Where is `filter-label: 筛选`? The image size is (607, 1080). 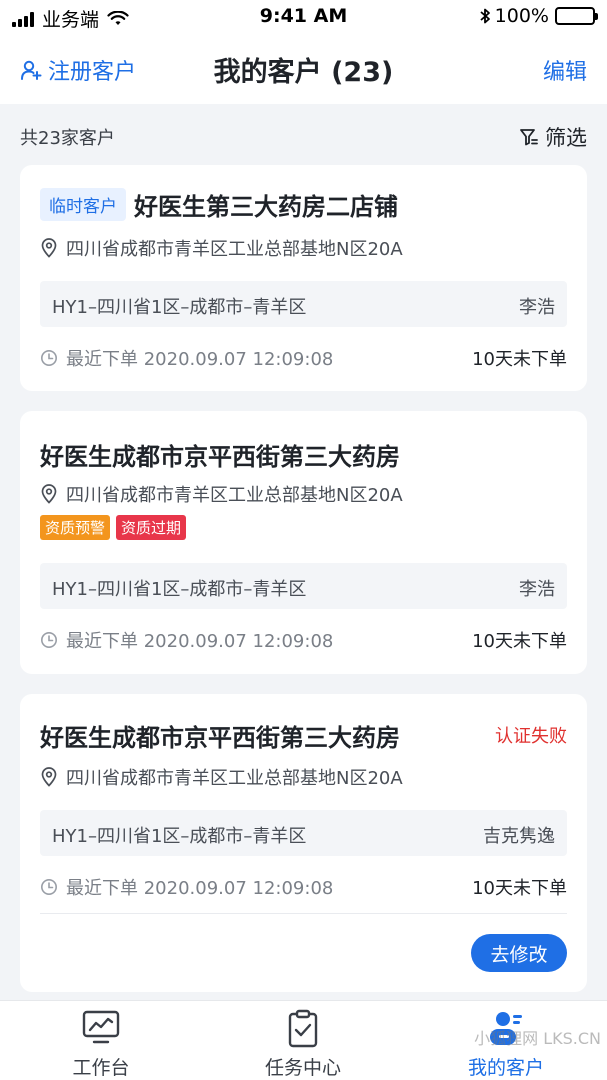
filter-label: 筛选 is located at coordinates (566, 138).